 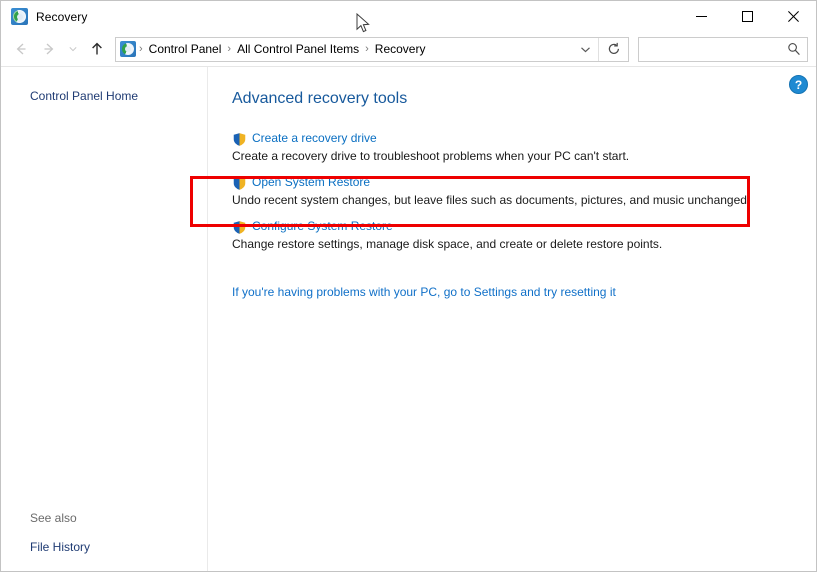 I want to click on minimize-button, so click(x=701, y=16).